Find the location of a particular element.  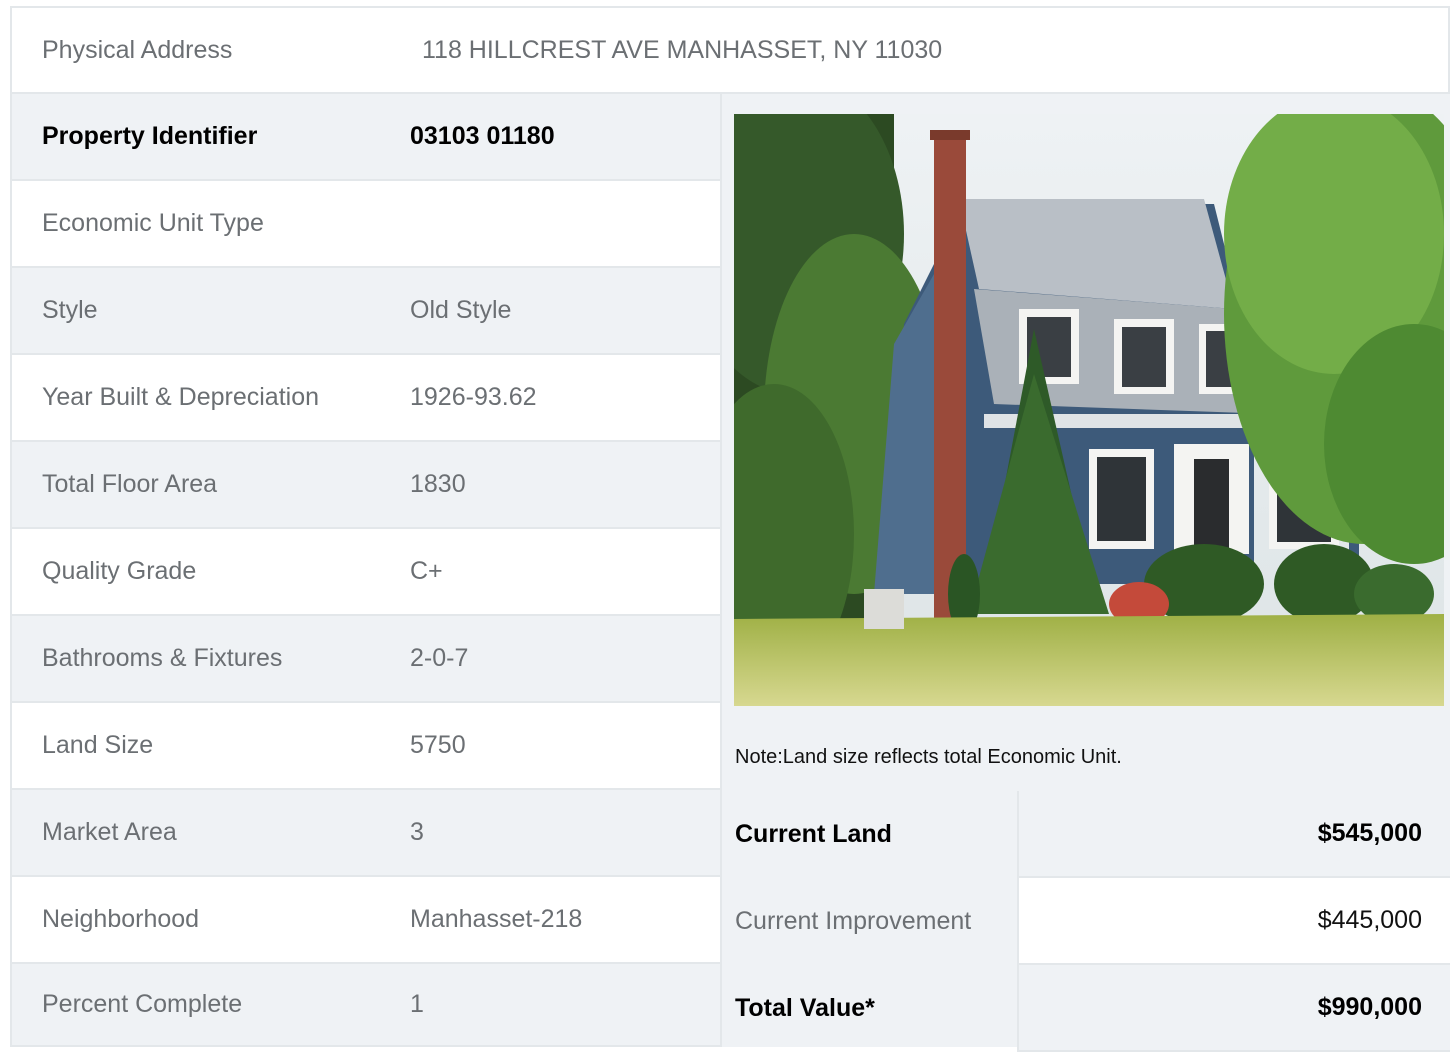

detail-label-cell: Percent Complete is located at coordinates (196, 1005).